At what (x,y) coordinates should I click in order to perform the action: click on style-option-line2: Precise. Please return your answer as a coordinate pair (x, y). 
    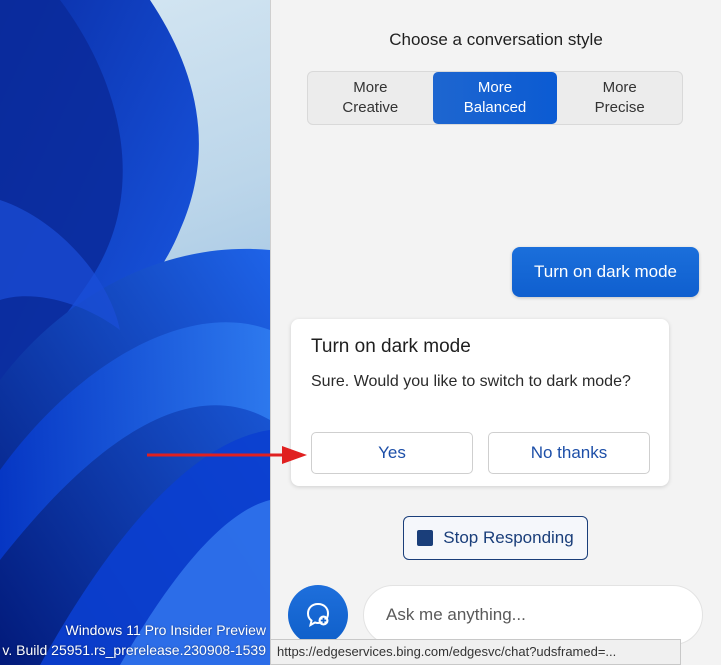
    Looking at the image, I should click on (619, 107).